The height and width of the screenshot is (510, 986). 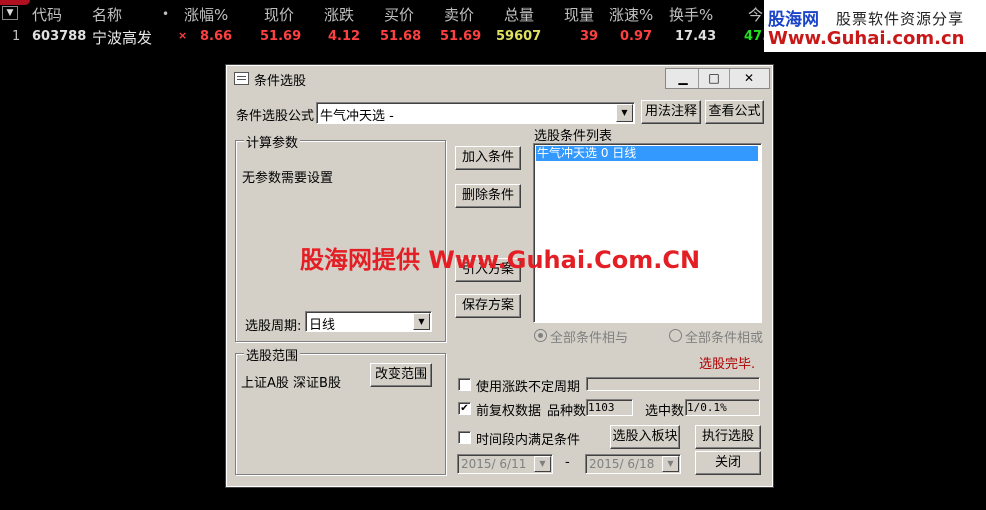 What do you see at coordinates (216, 36) in the screenshot?
I see `cell-change-pct: 8.66` at bounding box center [216, 36].